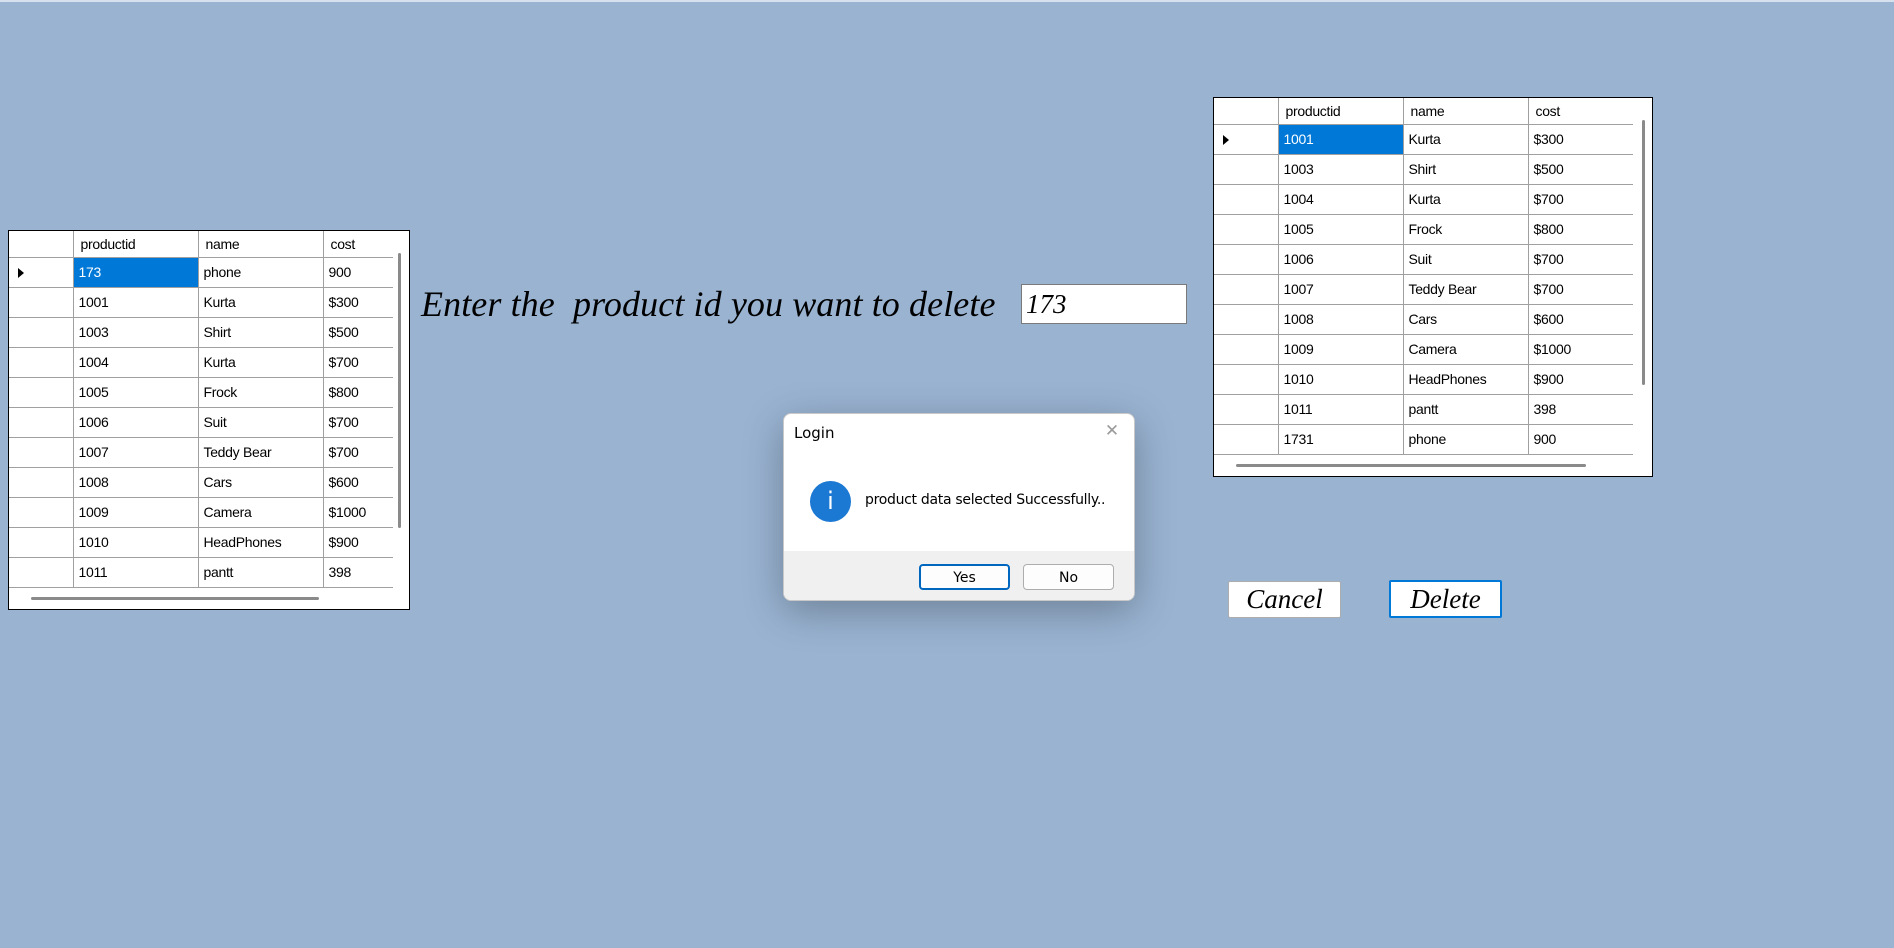  What do you see at coordinates (261, 572) in the screenshot?
I see `cell-name: pantt` at bounding box center [261, 572].